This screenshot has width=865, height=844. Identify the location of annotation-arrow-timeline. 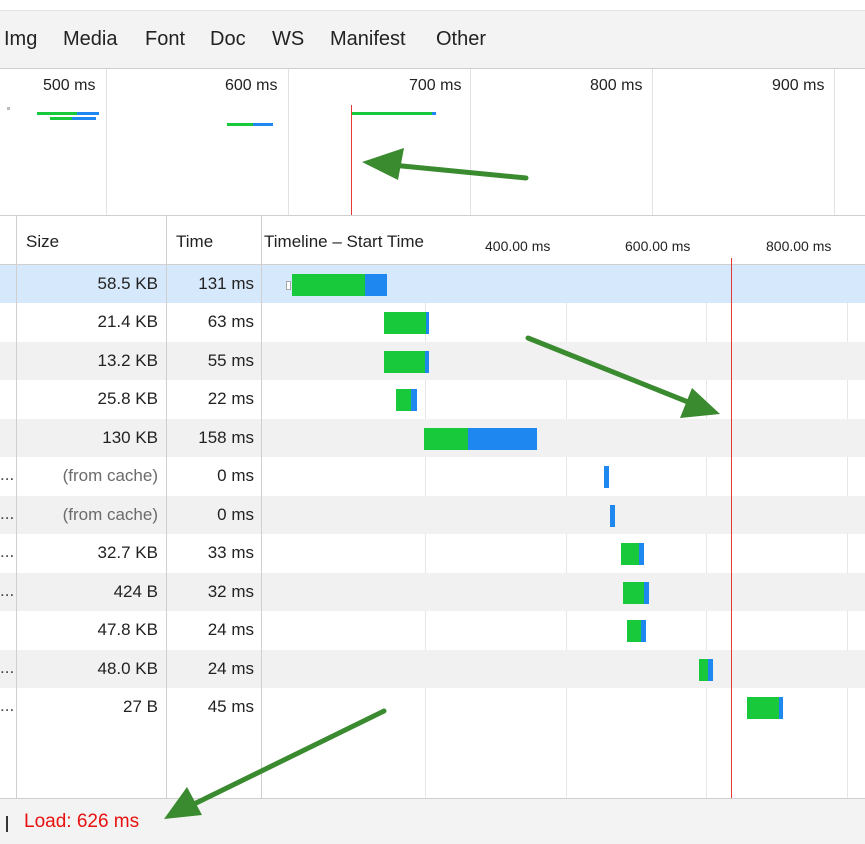
(622, 376).